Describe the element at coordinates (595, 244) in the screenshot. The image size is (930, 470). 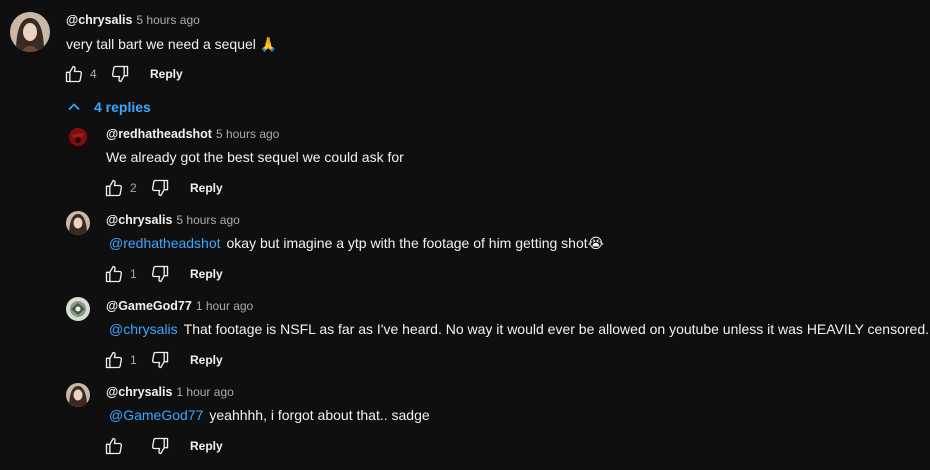
I see `emoji: 😭` at that location.